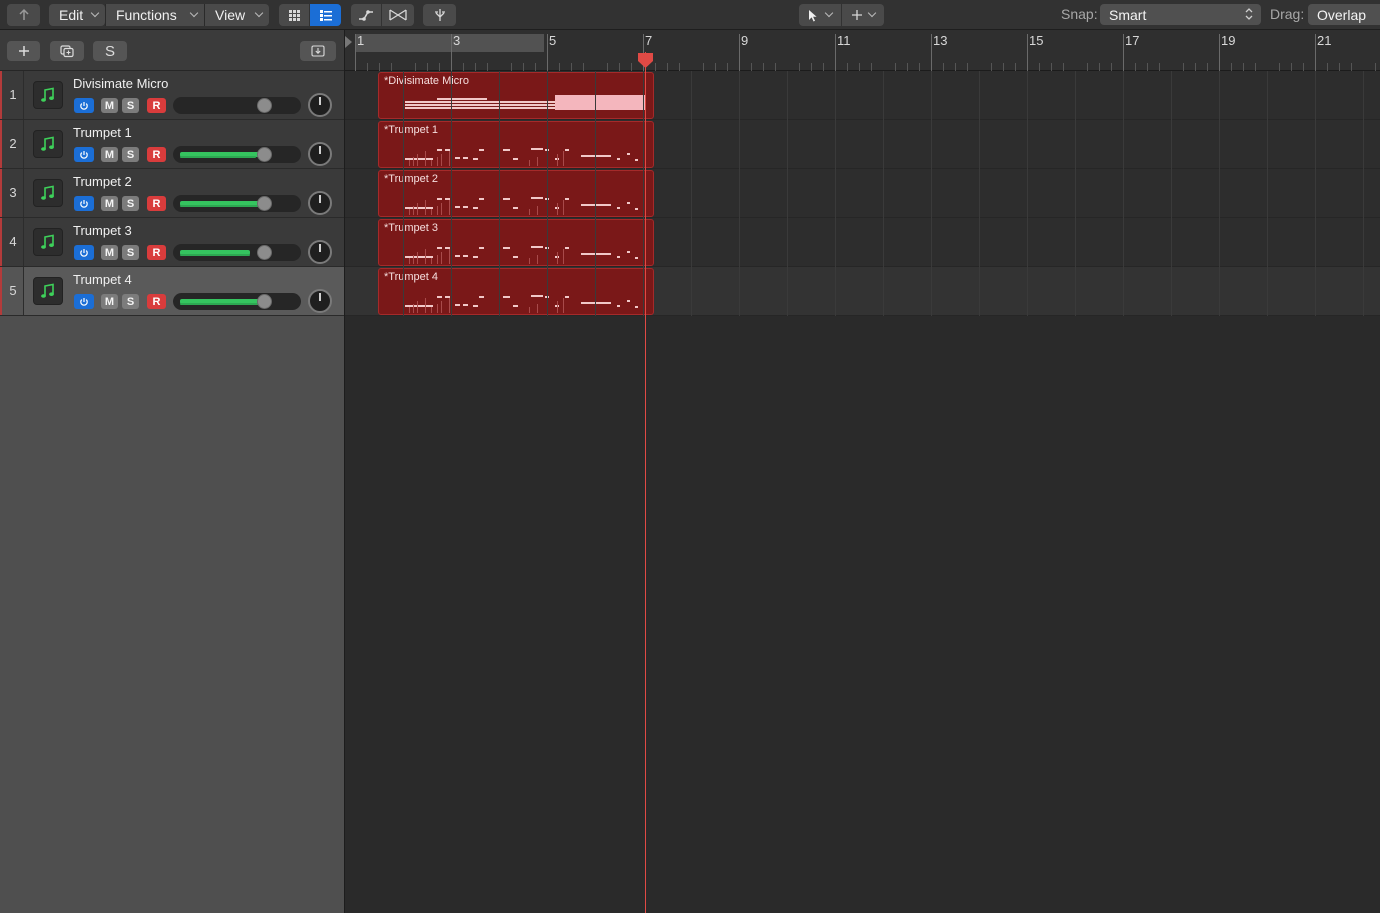  I want to click on midi-region: *Trumpet 4, so click(516, 291).